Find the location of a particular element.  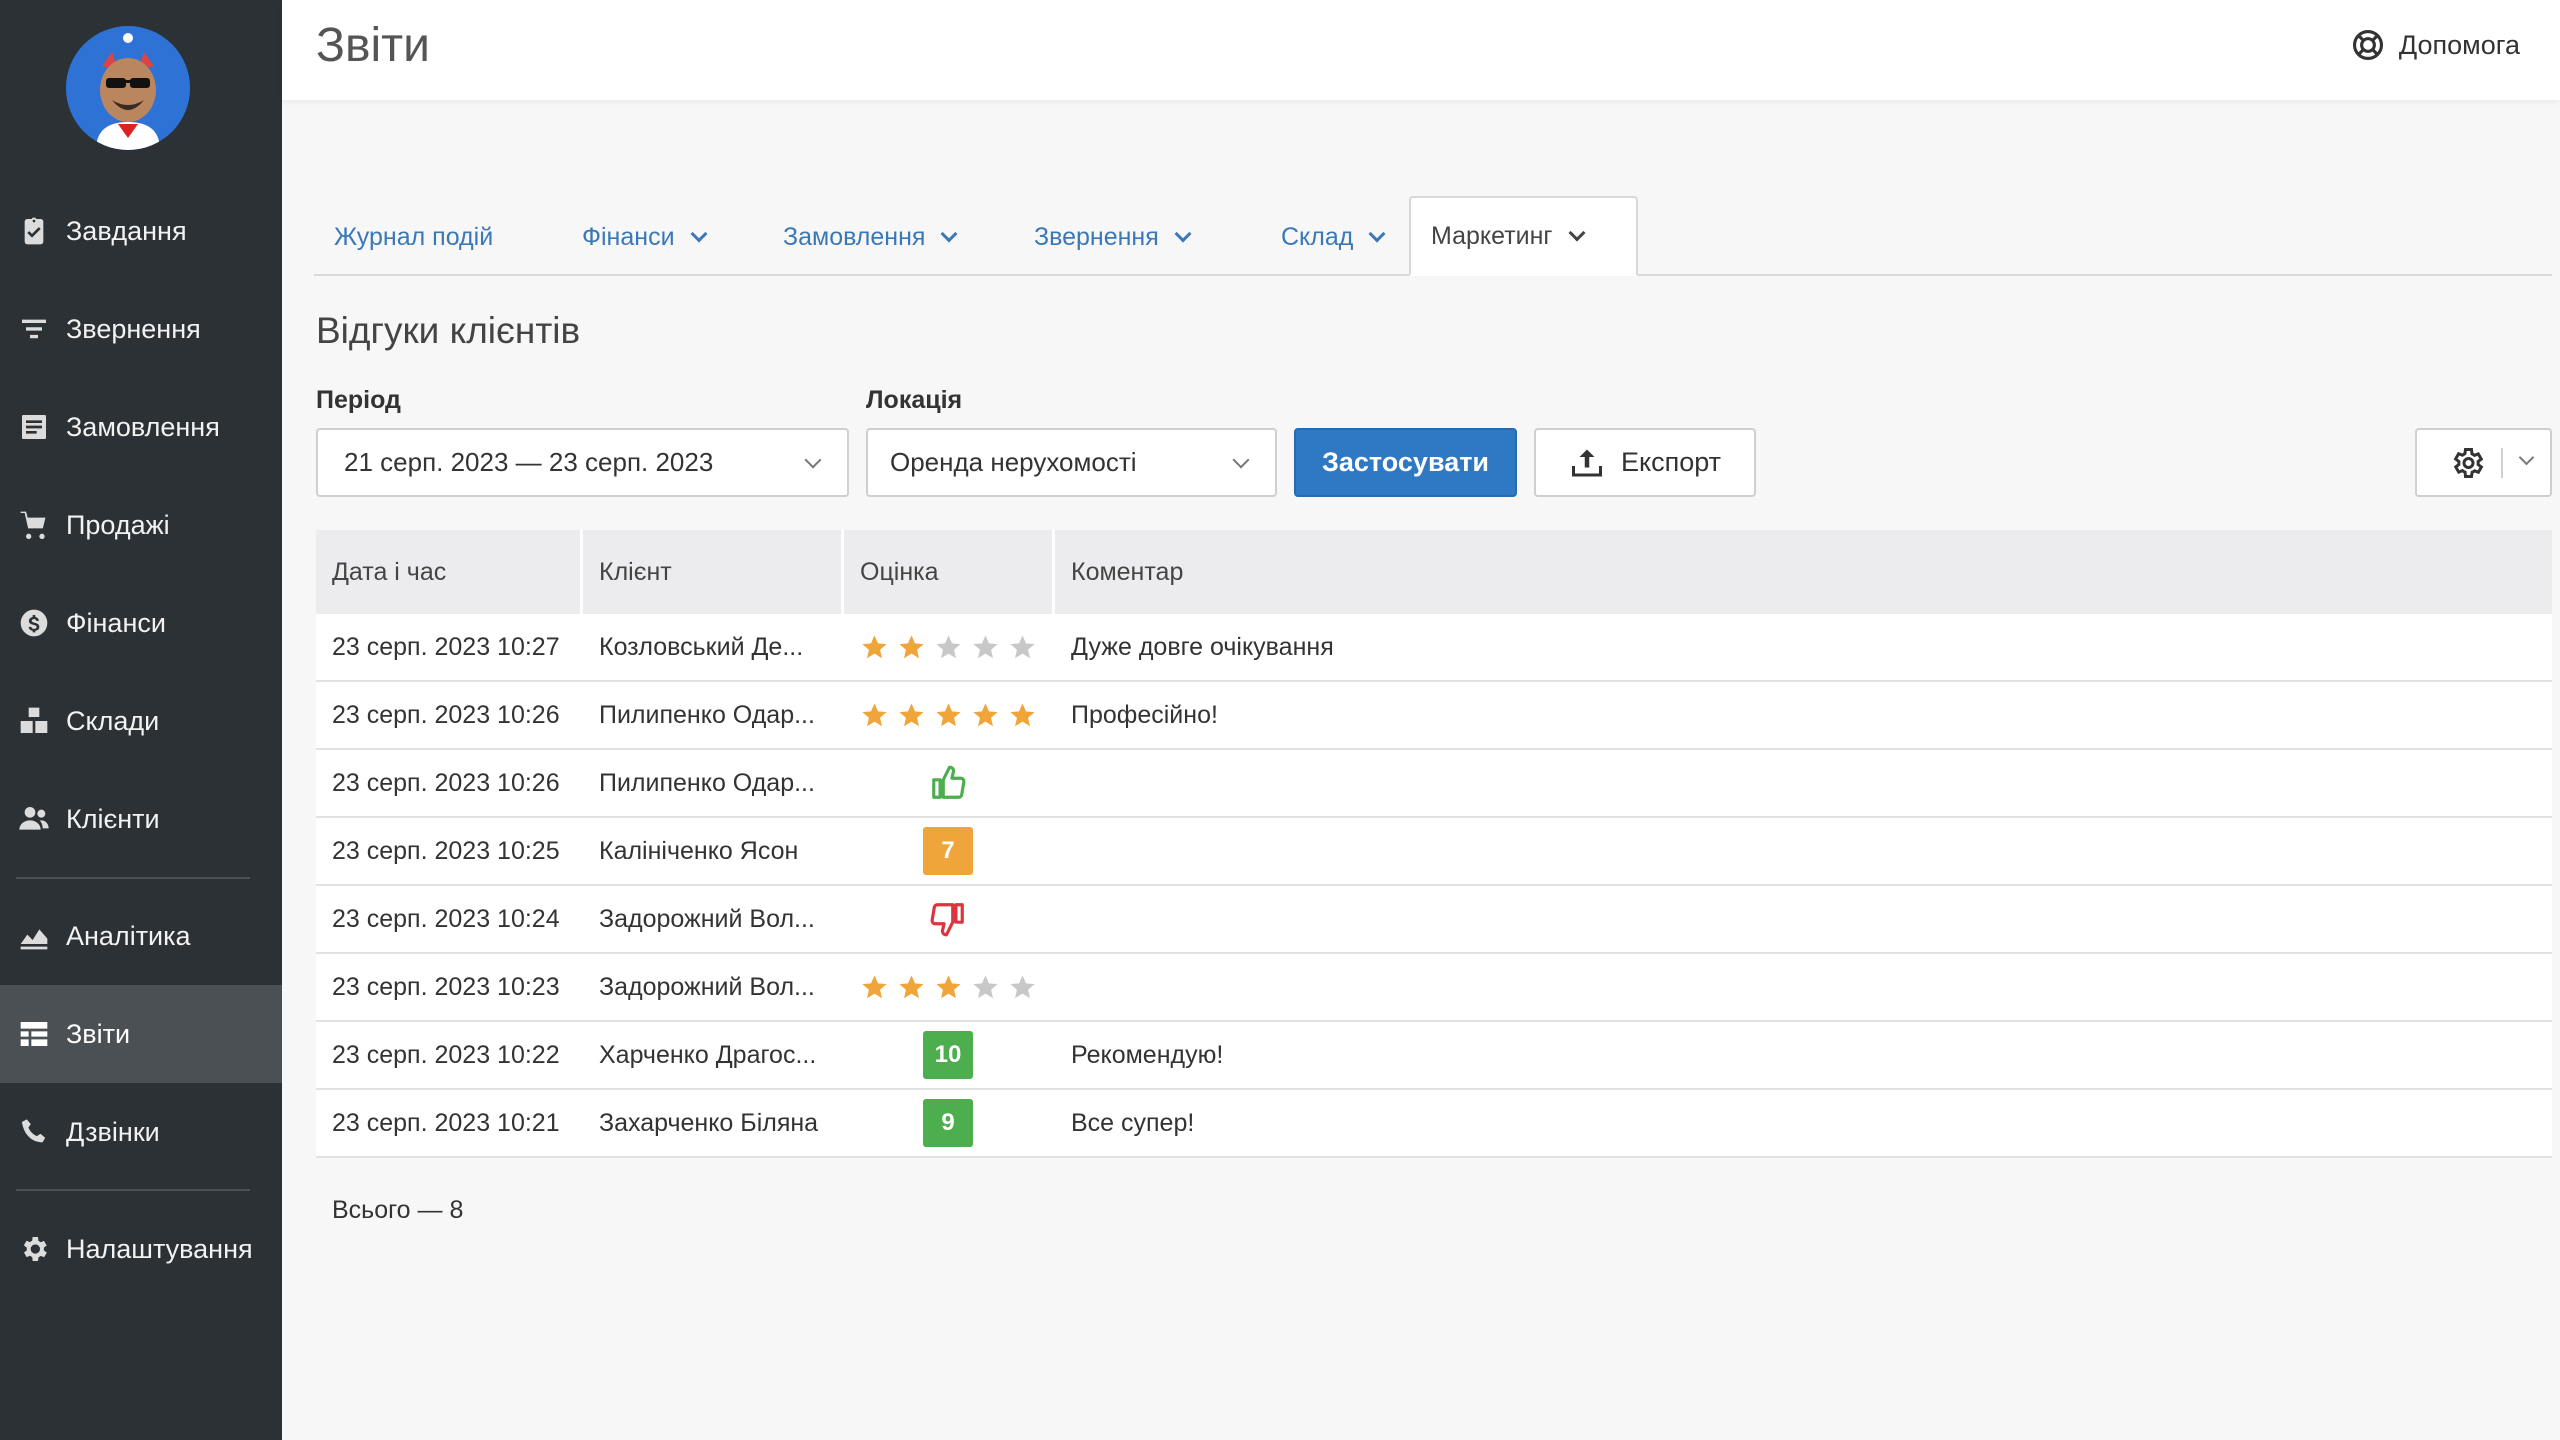

star-rating is located at coordinates (948, 715).